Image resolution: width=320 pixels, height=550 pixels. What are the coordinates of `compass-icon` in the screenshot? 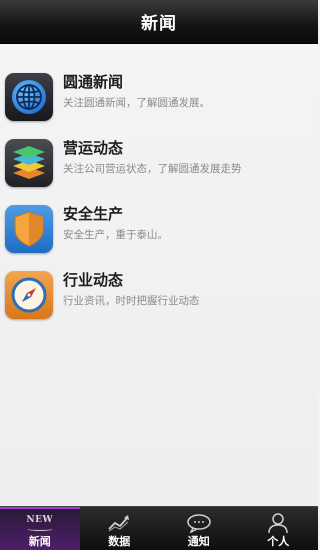 It's located at (29, 295).